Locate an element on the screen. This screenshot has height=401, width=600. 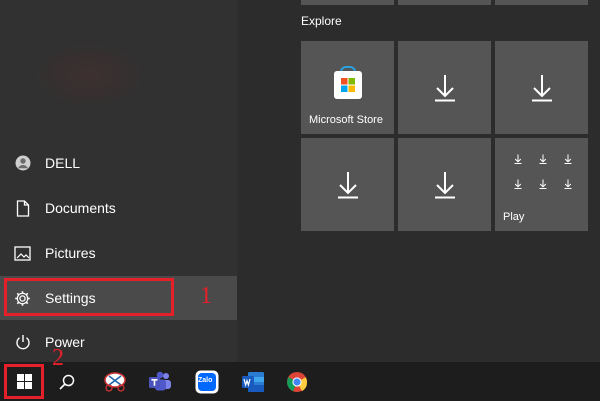
menu-label-power: Power is located at coordinates (65, 342).